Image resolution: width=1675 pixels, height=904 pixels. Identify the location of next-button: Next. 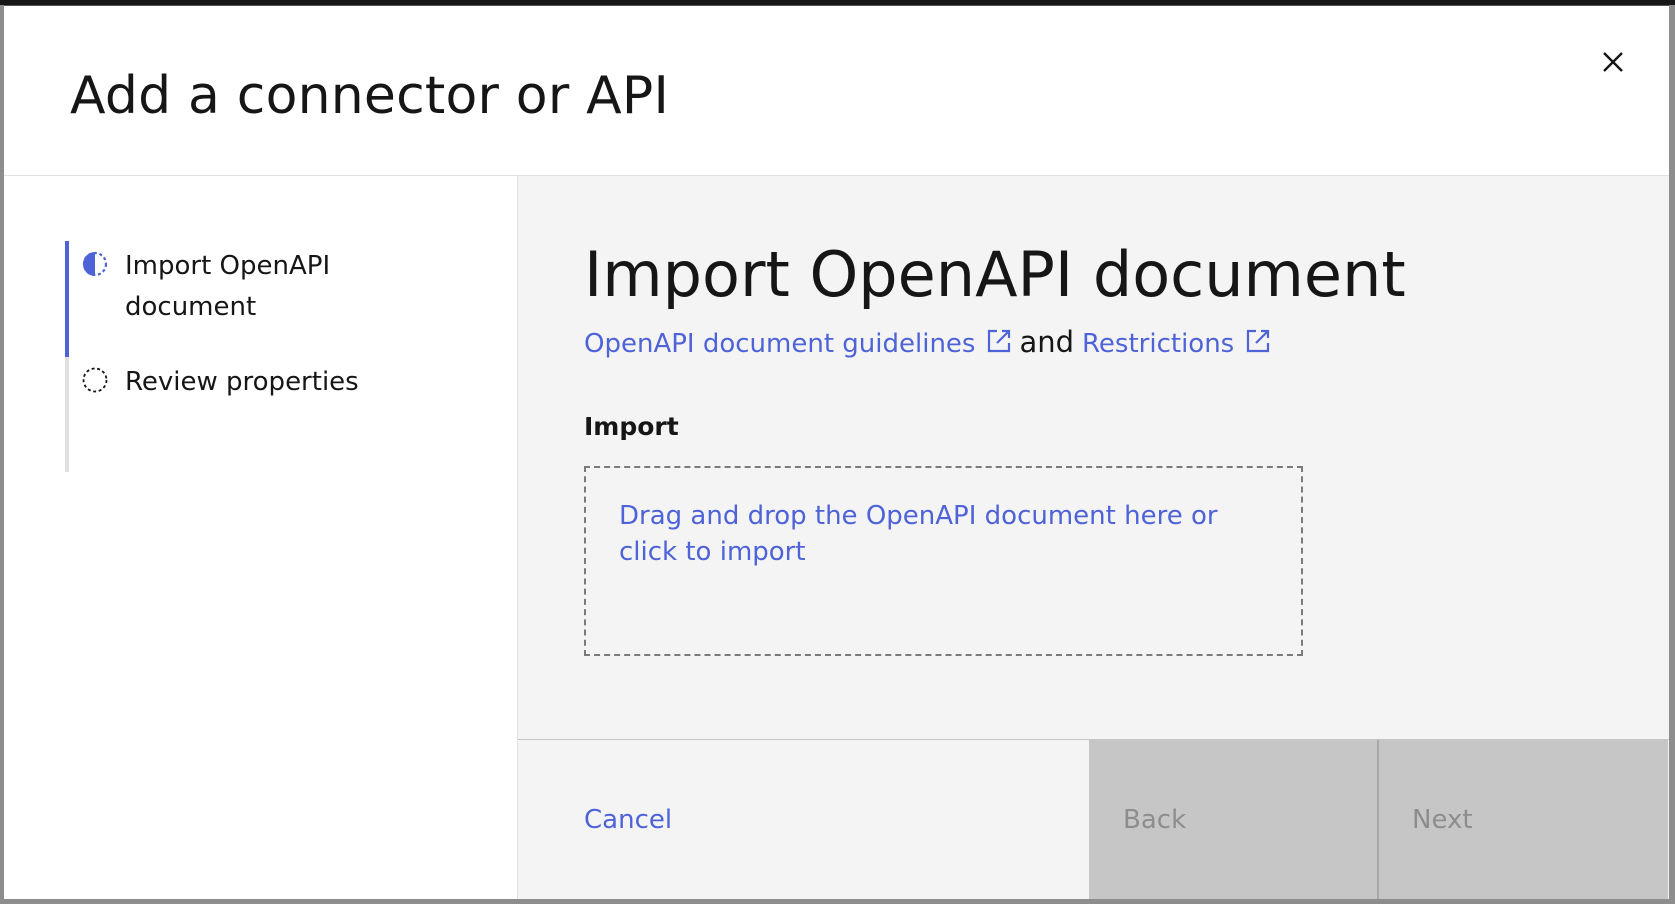
(1523, 819).